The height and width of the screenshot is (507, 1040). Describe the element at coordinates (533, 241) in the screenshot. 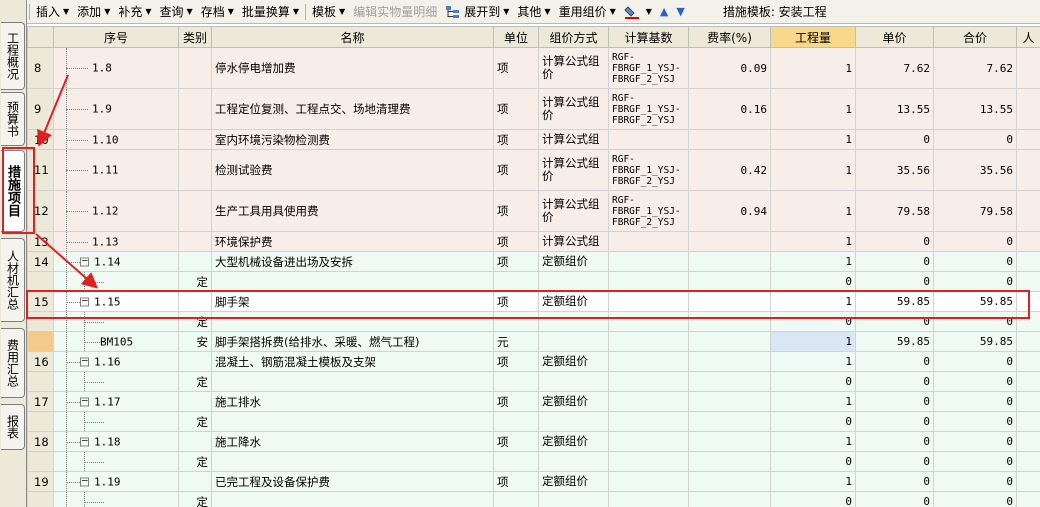

I see `table-row: 13 1.13 环境保护费项计算公式组 1 0 0` at that location.